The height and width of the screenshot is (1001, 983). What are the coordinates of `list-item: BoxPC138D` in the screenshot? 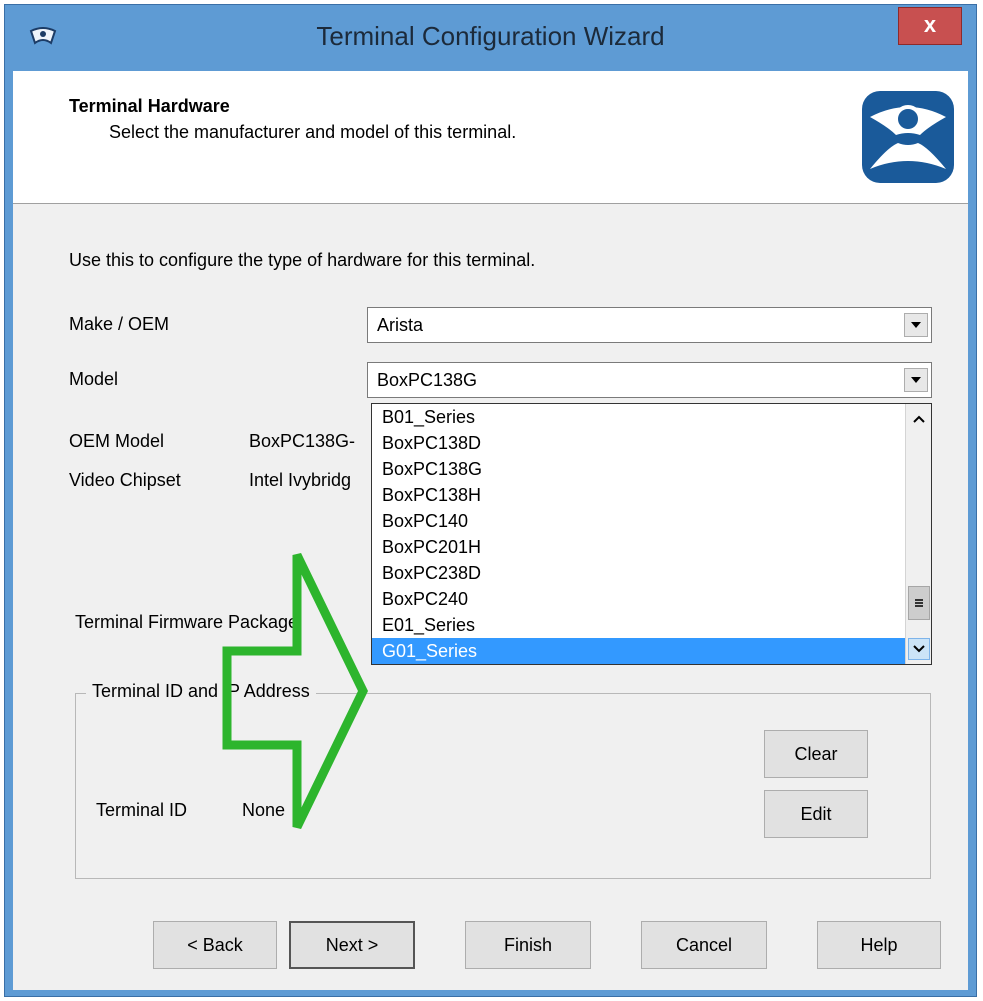 It's located at (638, 443).